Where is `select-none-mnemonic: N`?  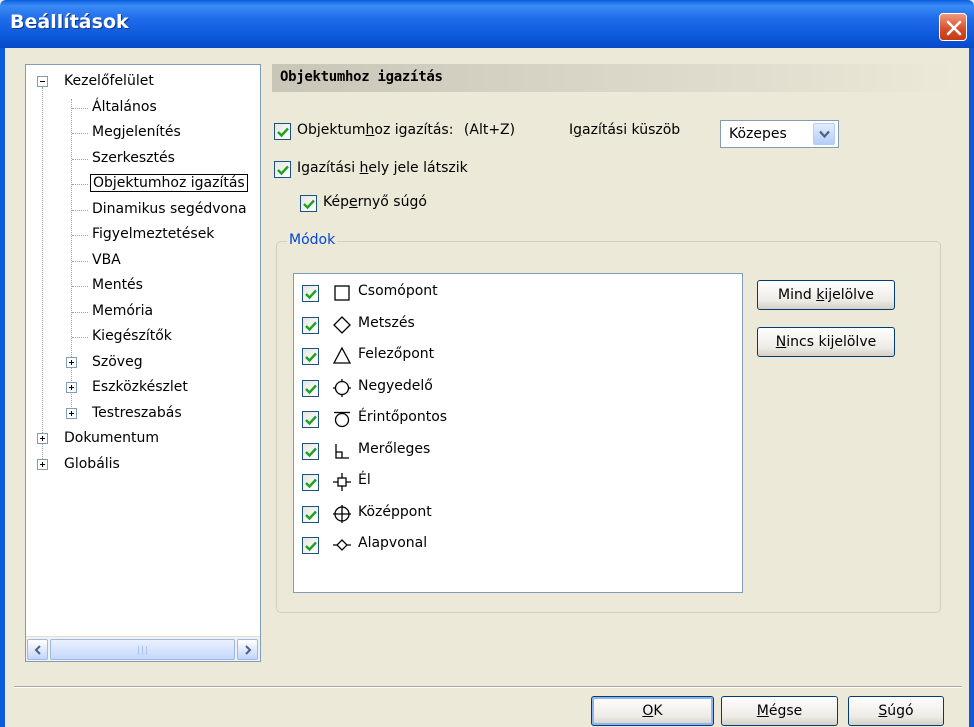
select-none-mnemonic: N is located at coordinates (781, 342).